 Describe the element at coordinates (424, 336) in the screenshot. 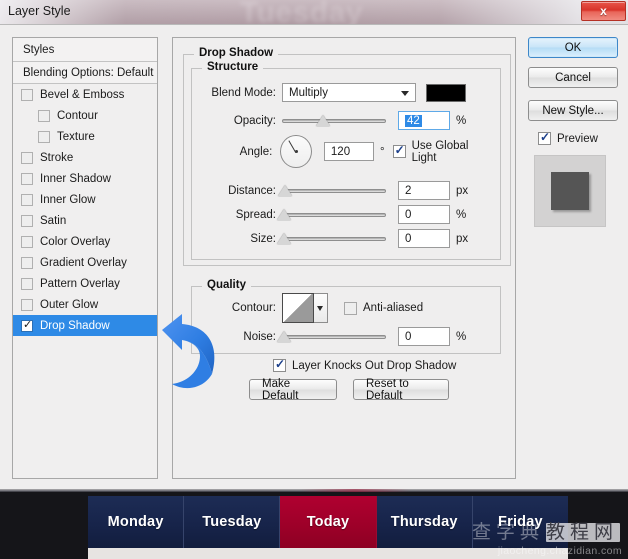

I see `noise-input: 0` at that location.